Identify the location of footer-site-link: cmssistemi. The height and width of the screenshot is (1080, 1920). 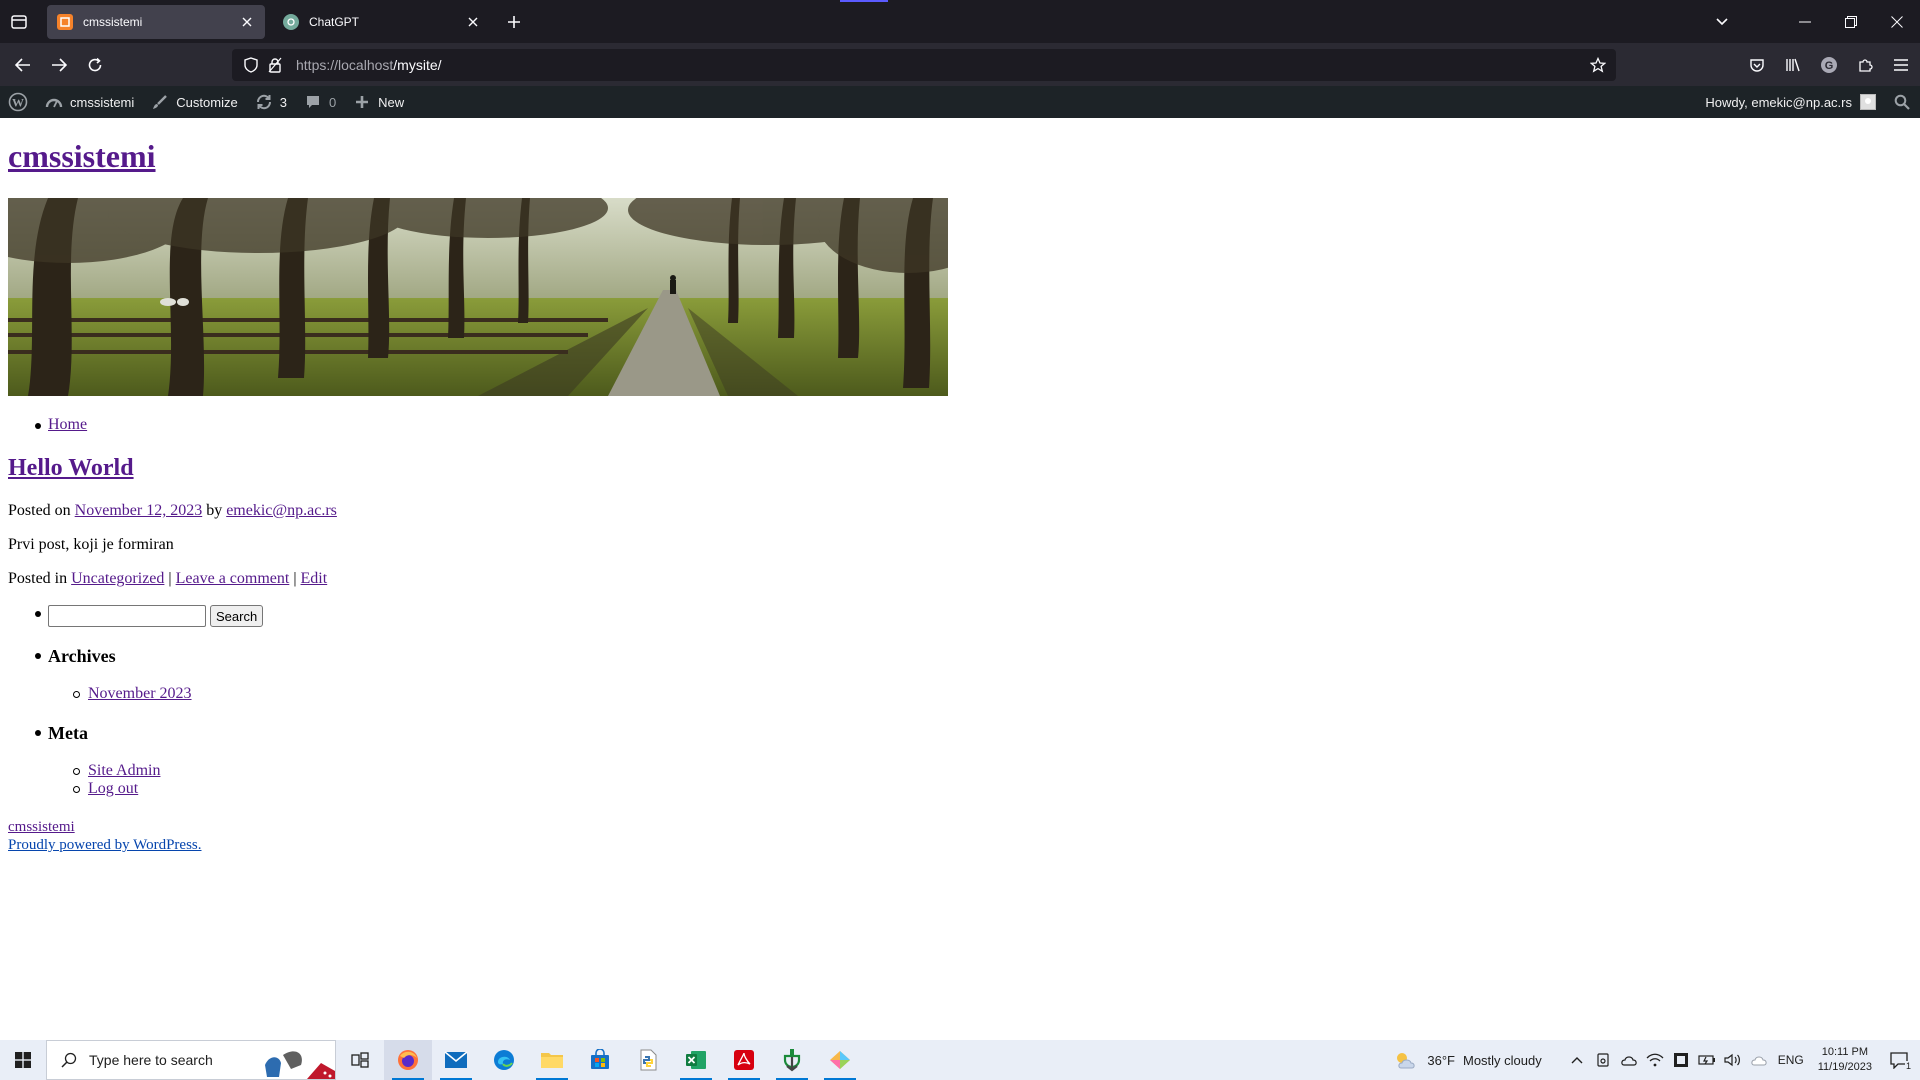
(41, 827).